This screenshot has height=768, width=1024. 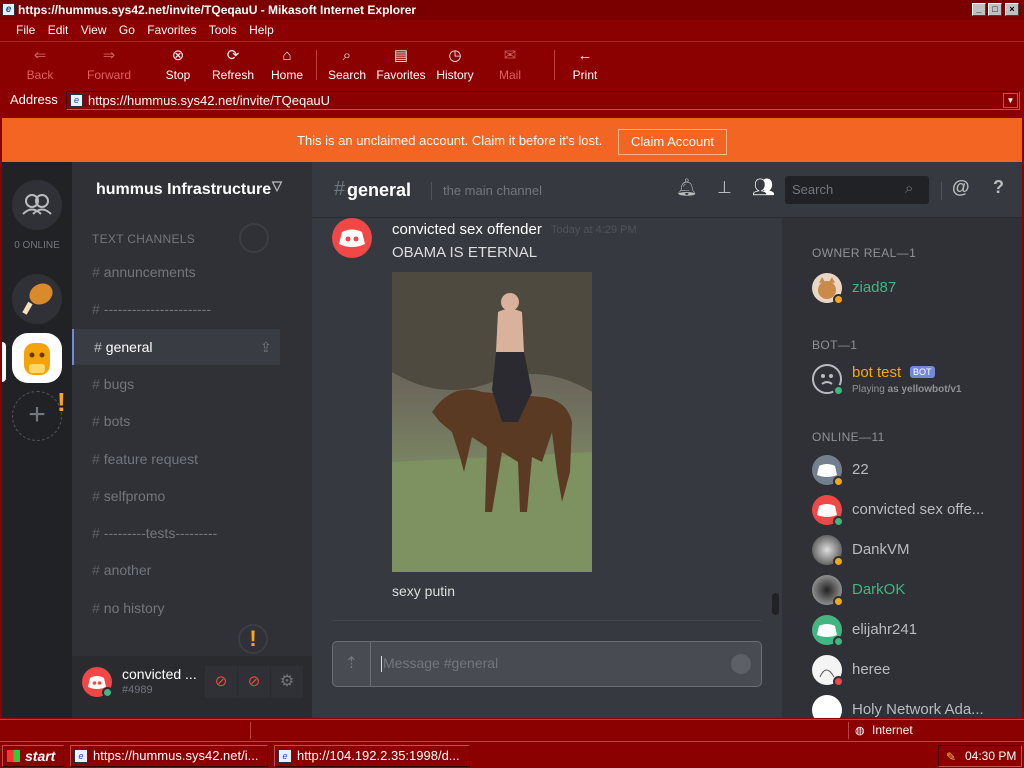 I want to click on menu-favorites: Favorites, so click(x=171, y=30).